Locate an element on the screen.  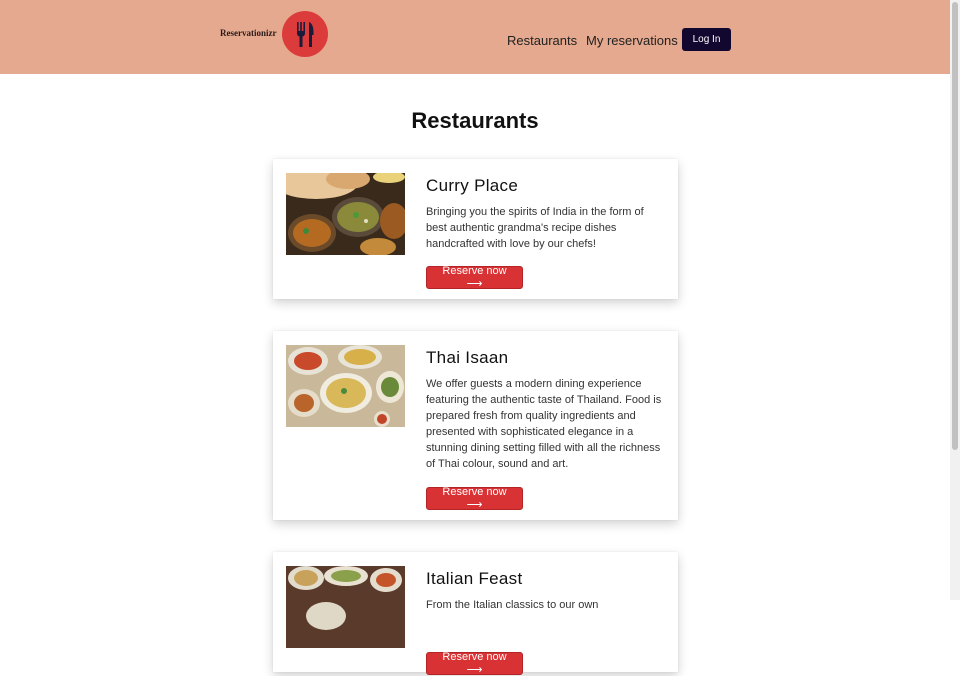
login-button: Log In is located at coordinates (706, 39).